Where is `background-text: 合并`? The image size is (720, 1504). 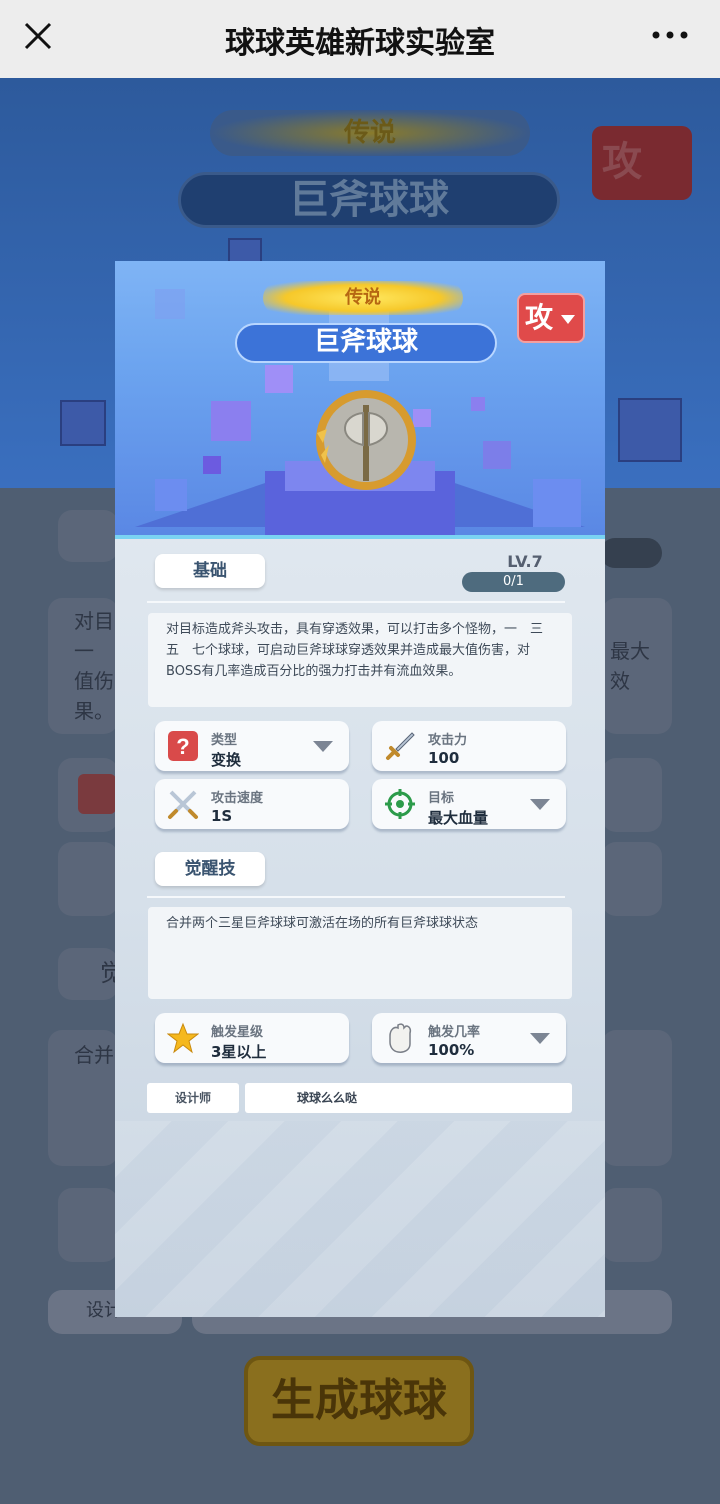 background-text: 合并 is located at coordinates (94, 1055).